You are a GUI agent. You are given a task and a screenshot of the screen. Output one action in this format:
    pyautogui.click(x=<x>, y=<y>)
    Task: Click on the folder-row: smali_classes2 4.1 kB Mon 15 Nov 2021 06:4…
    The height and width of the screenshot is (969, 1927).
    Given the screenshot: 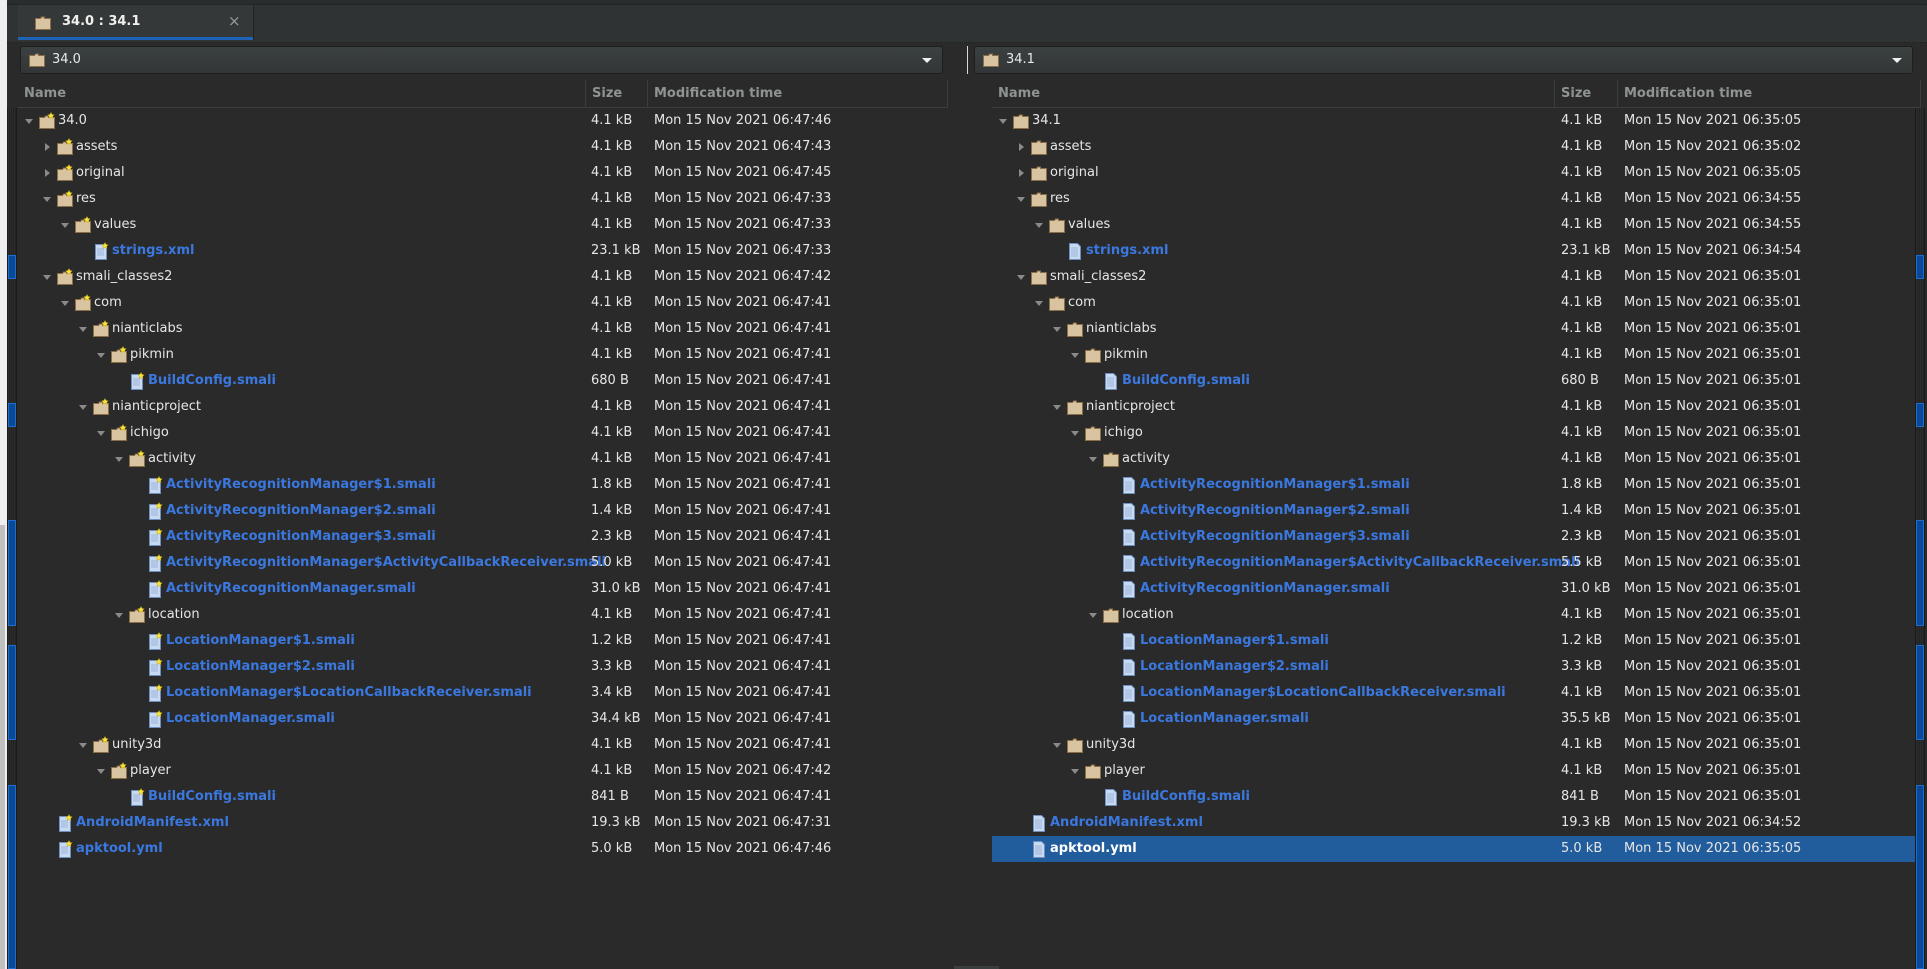 What is the action you would take?
    pyautogui.click(x=483, y=277)
    